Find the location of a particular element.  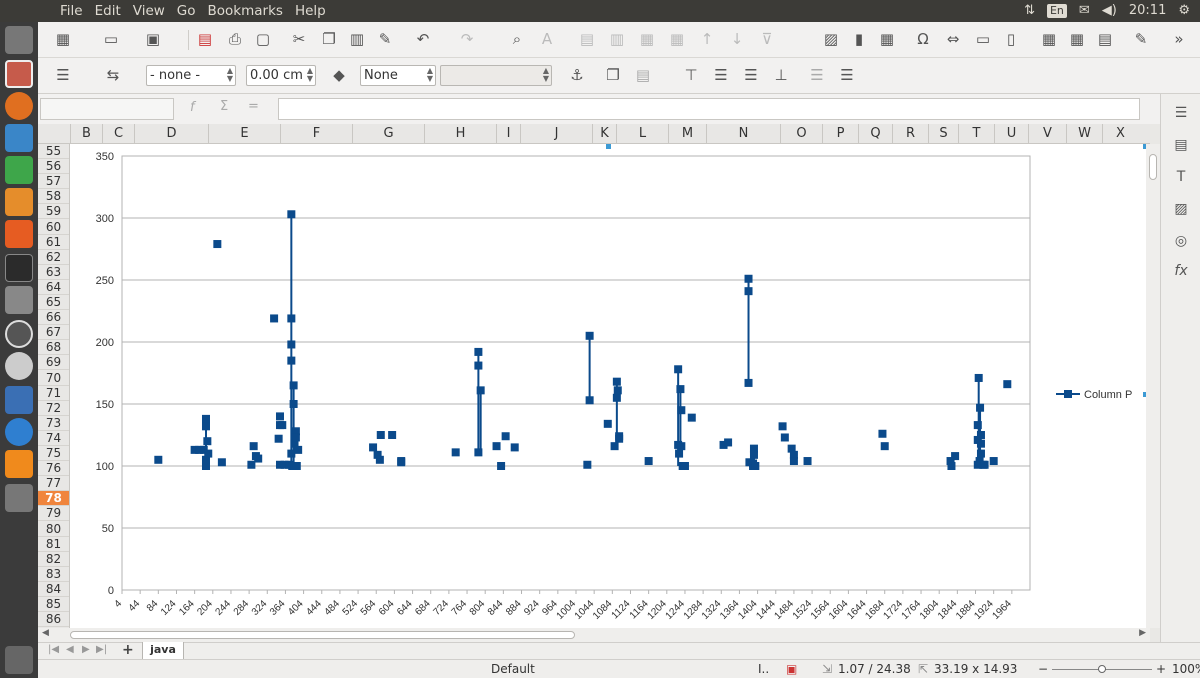

special-character-icon: Ω is located at coordinates (923, 39).